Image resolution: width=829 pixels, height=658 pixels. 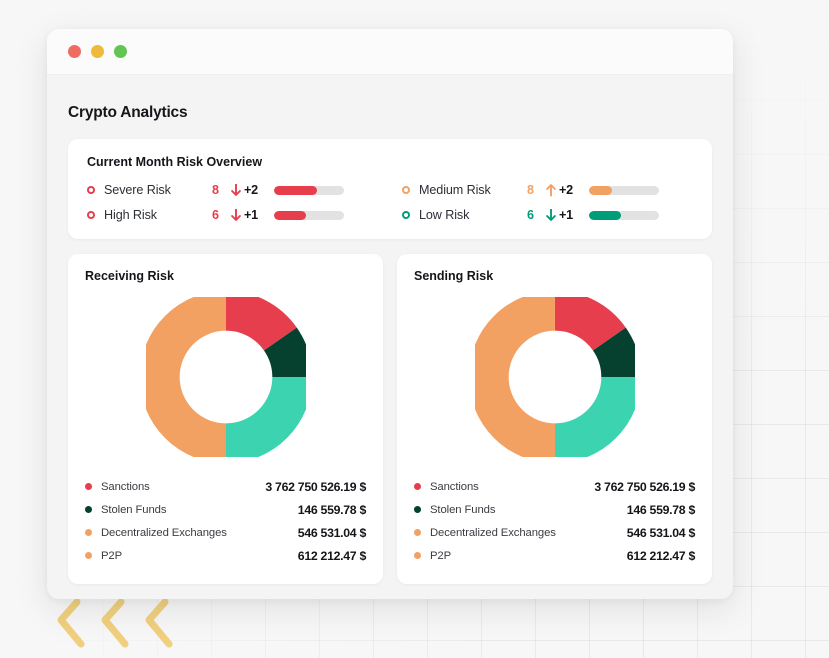 I want to click on risk-row-low-risk: Low Risk 6 +1, so click(x=547, y=215).